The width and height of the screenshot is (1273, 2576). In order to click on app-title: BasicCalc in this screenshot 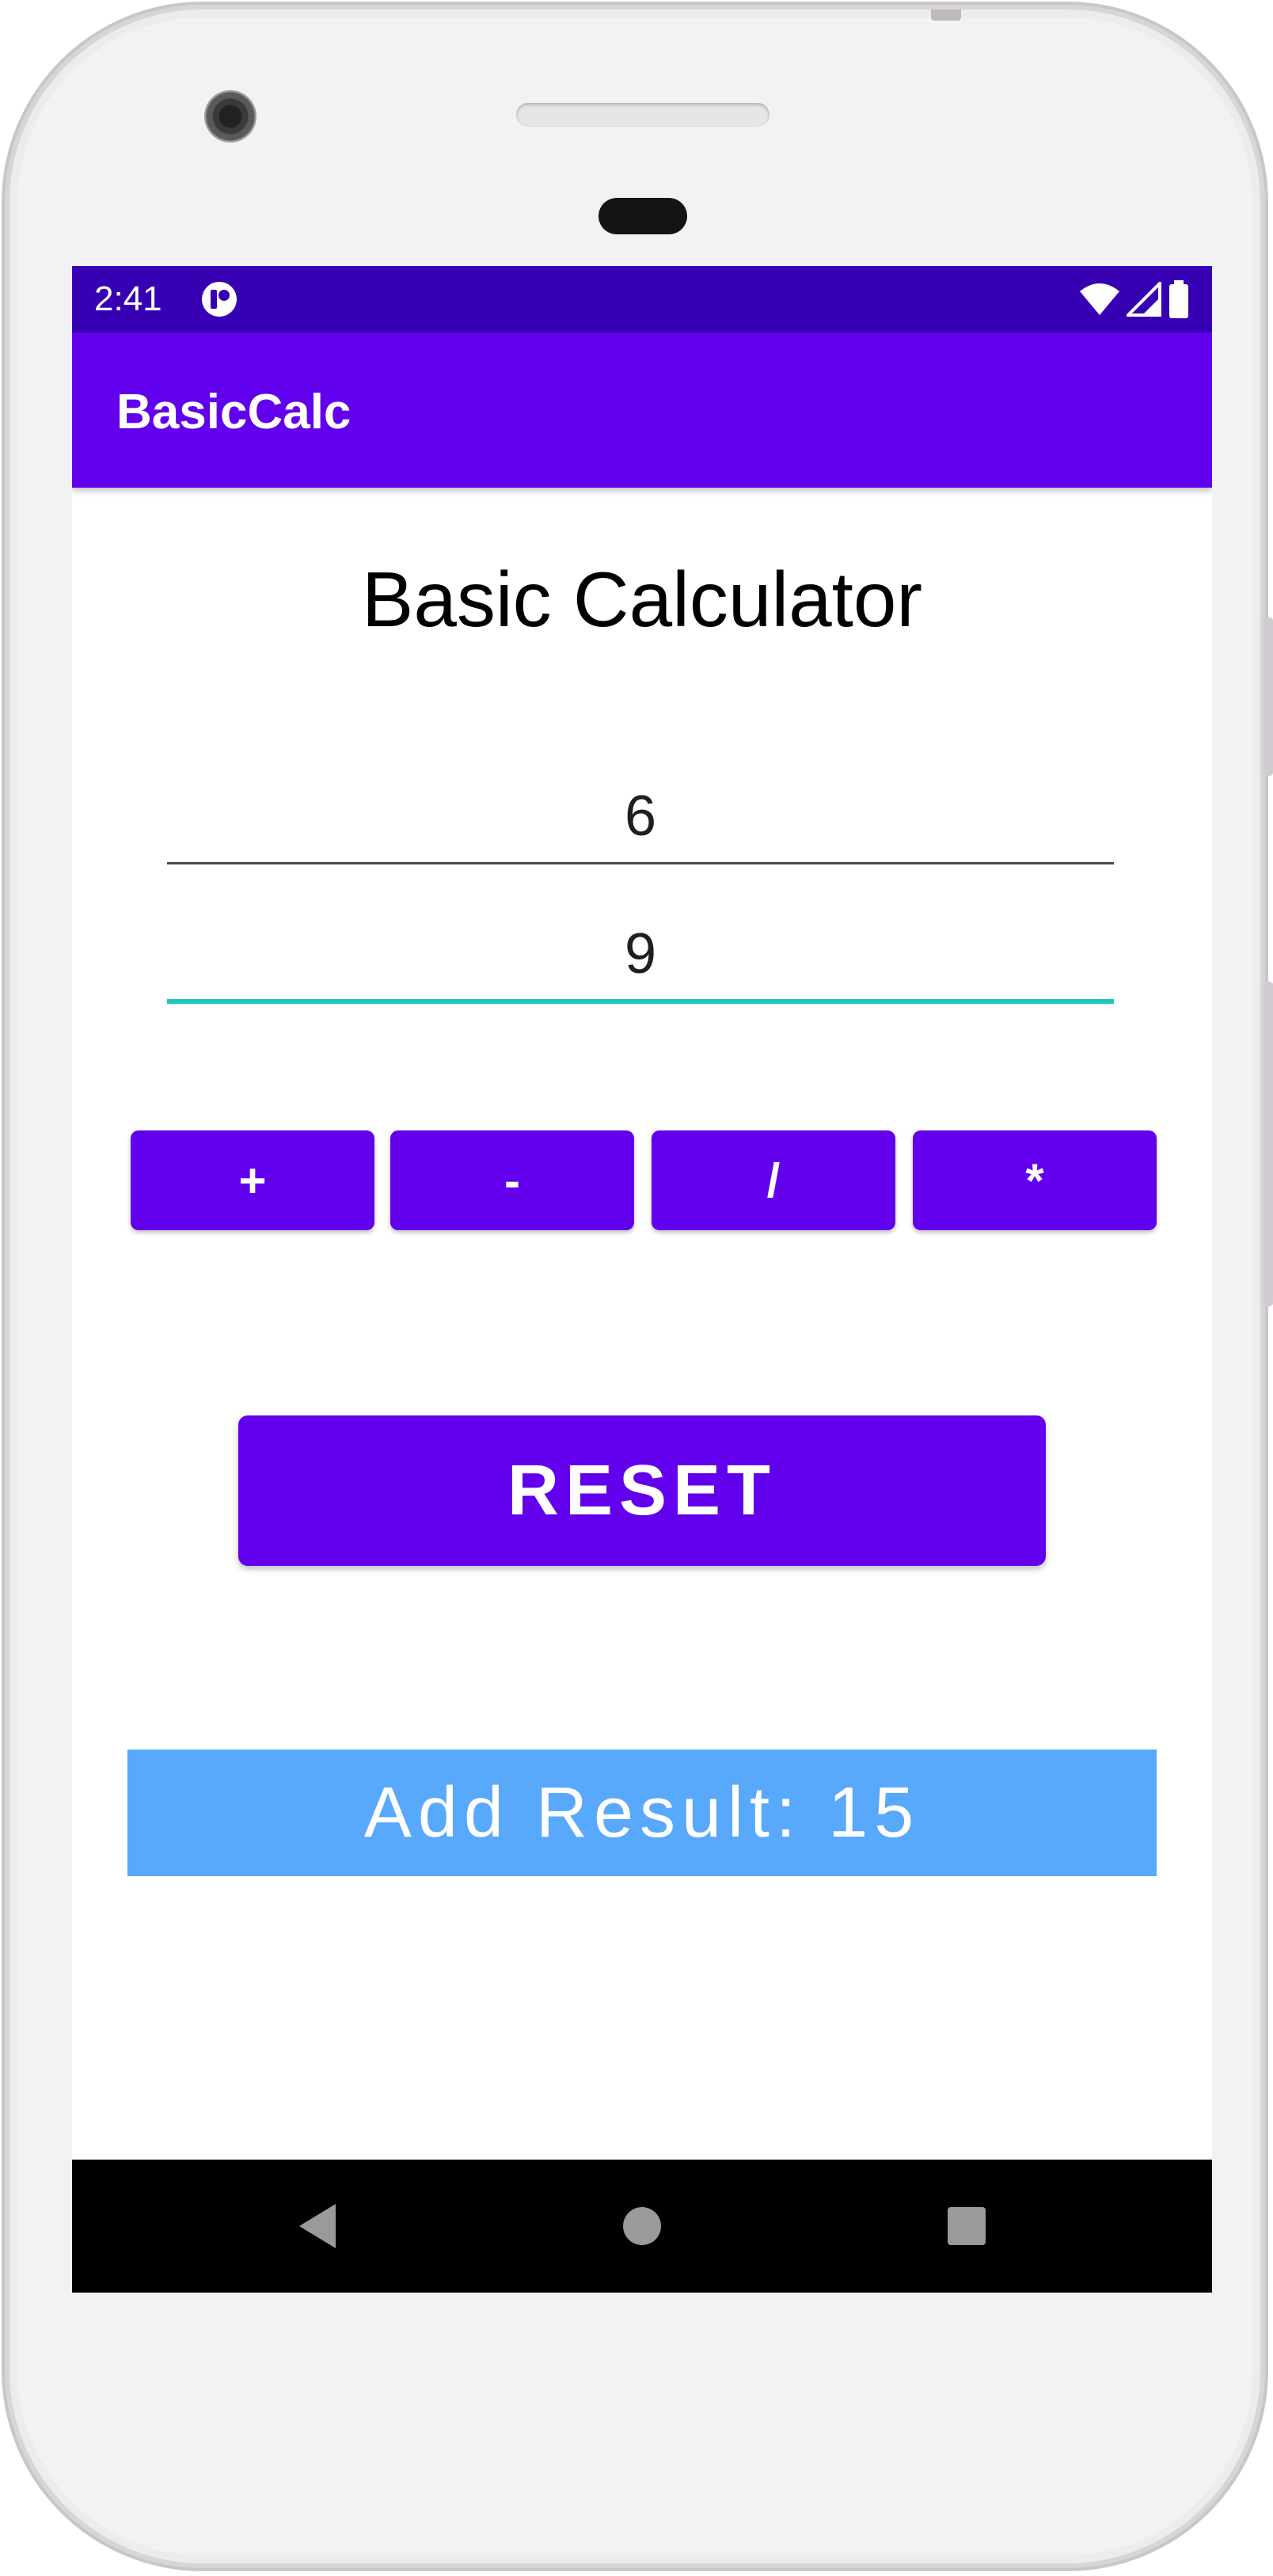, I will do `click(234, 412)`.